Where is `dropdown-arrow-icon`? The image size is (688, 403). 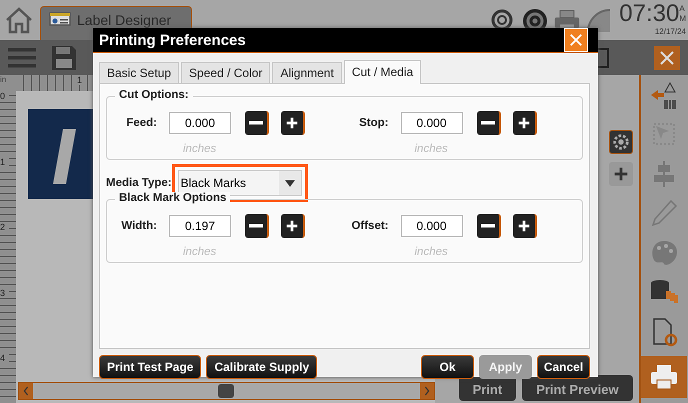 dropdown-arrow-icon is located at coordinates (289, 183).